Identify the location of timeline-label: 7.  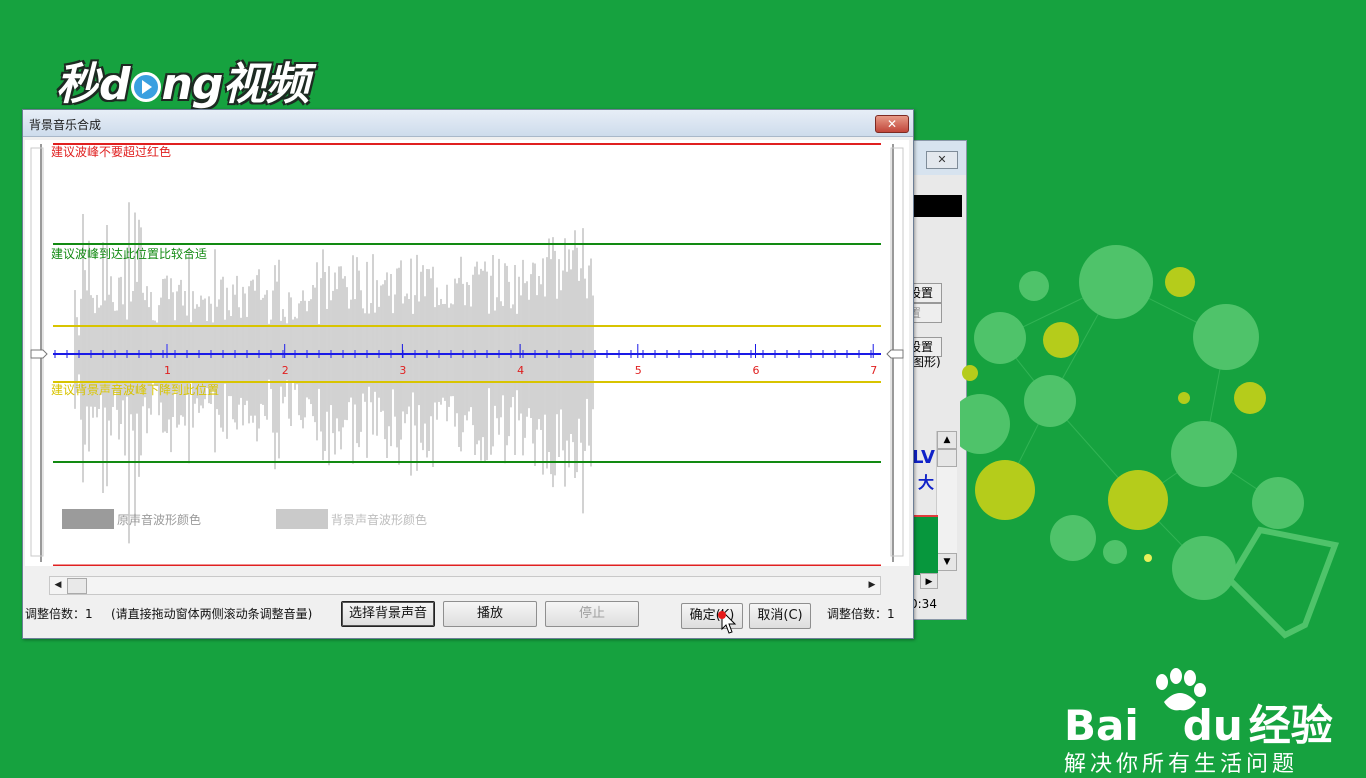
(873, 370).